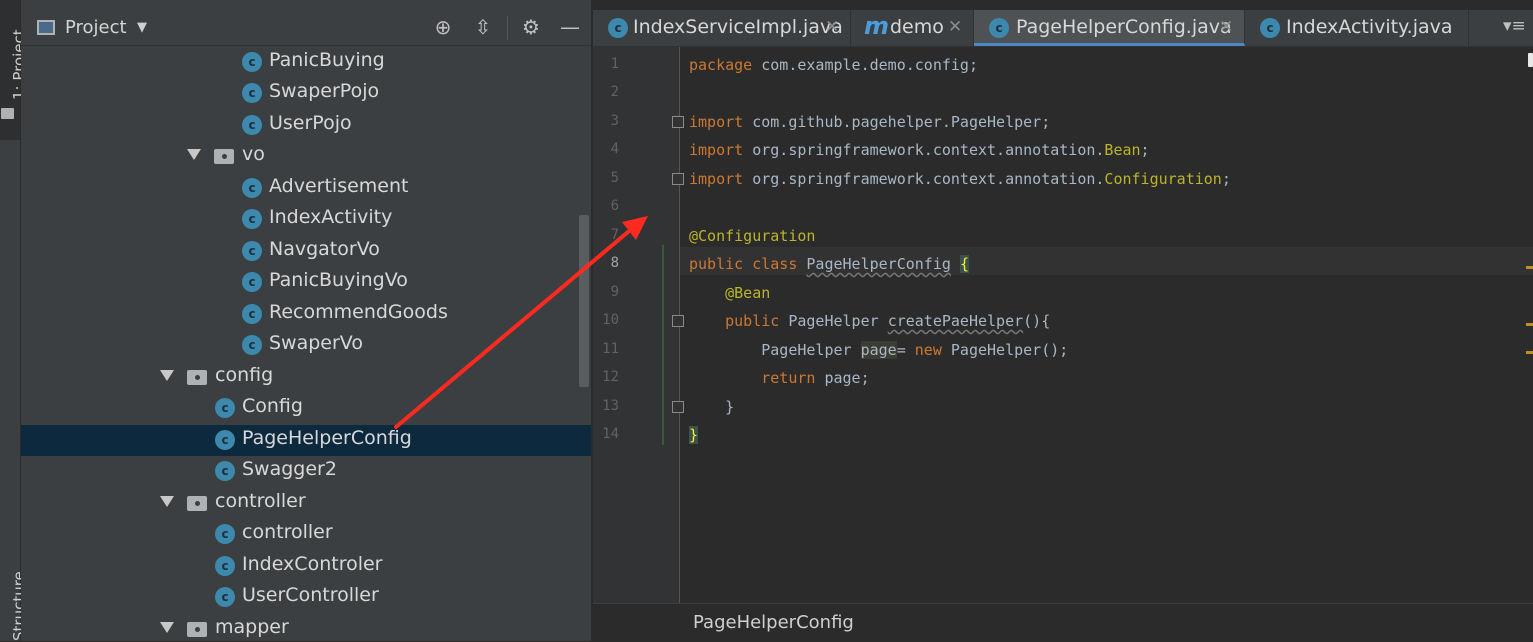 The image size is (1533, 642). I want to click on tree-item: c UserPojo, so click(306, 125).